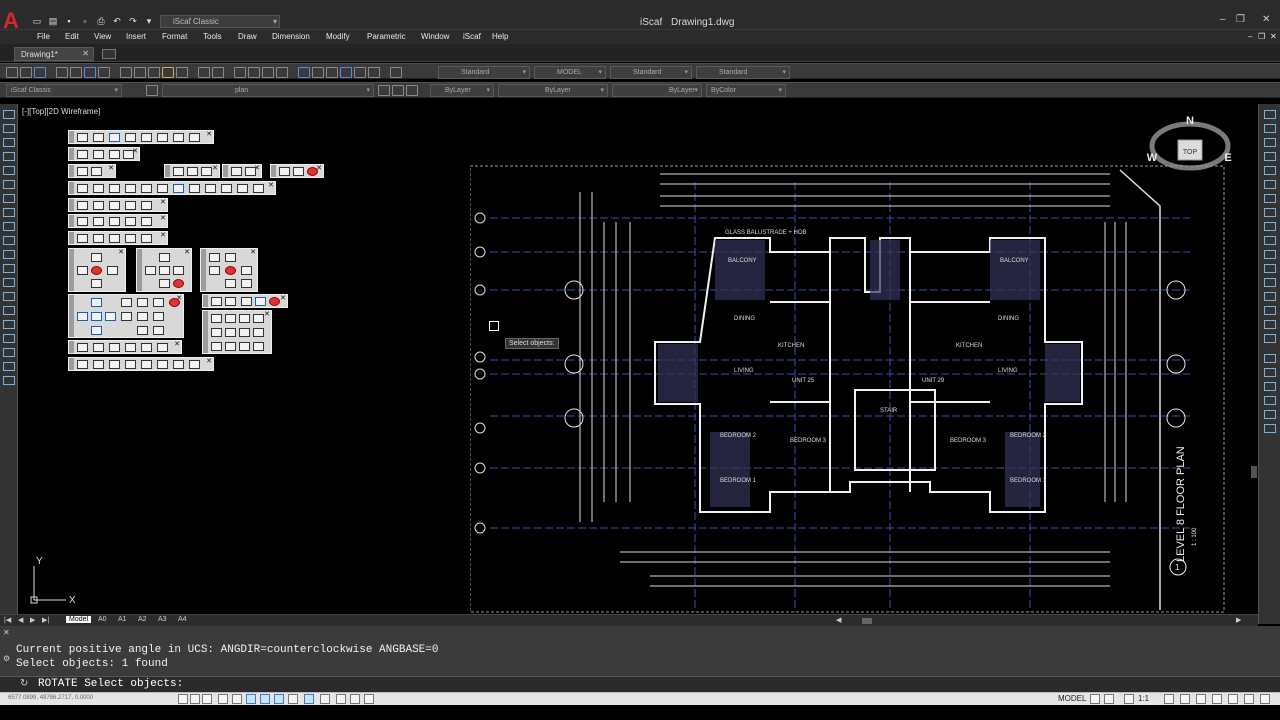  Describe the element at coordinates (1270, 358) in the screenshot. I see `draworder-icon` at that location.